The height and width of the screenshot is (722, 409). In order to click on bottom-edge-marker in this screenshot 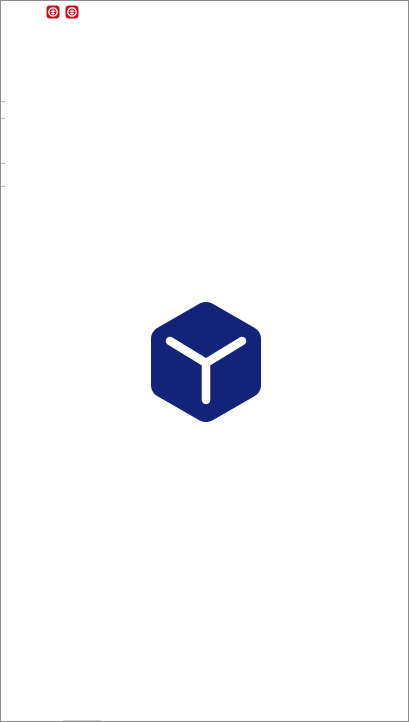, I will do `click(82, 720)`.